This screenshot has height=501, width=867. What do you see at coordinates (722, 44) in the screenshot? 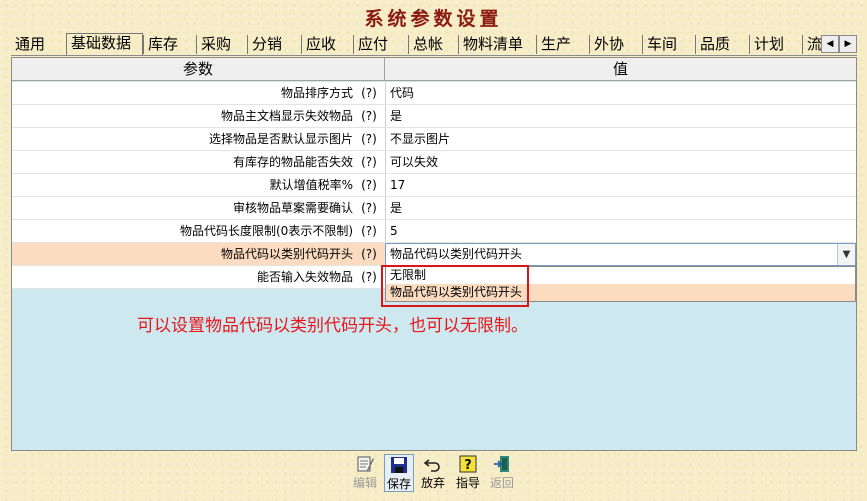
I see `tab-quality: 品质` at bounding box center [722, 44].